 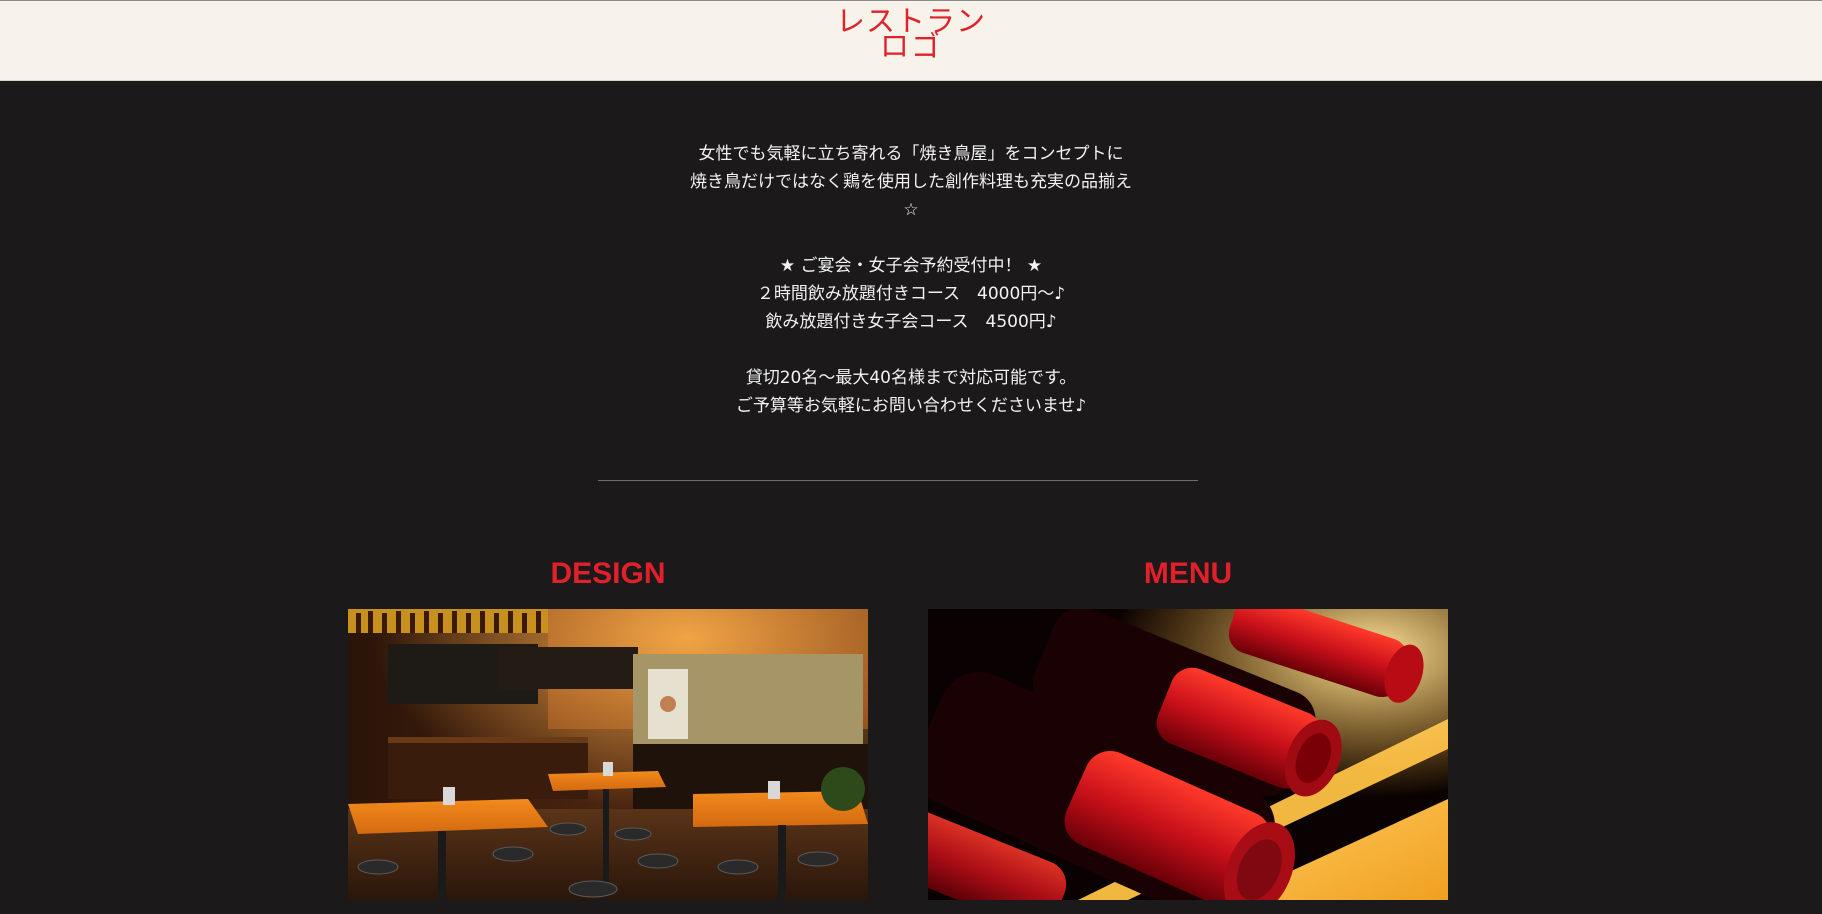 What do you see at coordinates (911, 322) in the screenshot?
I see `intro-line: 飲み放題付き女子会コース 4500円♪` at bounding box center [911, 322].